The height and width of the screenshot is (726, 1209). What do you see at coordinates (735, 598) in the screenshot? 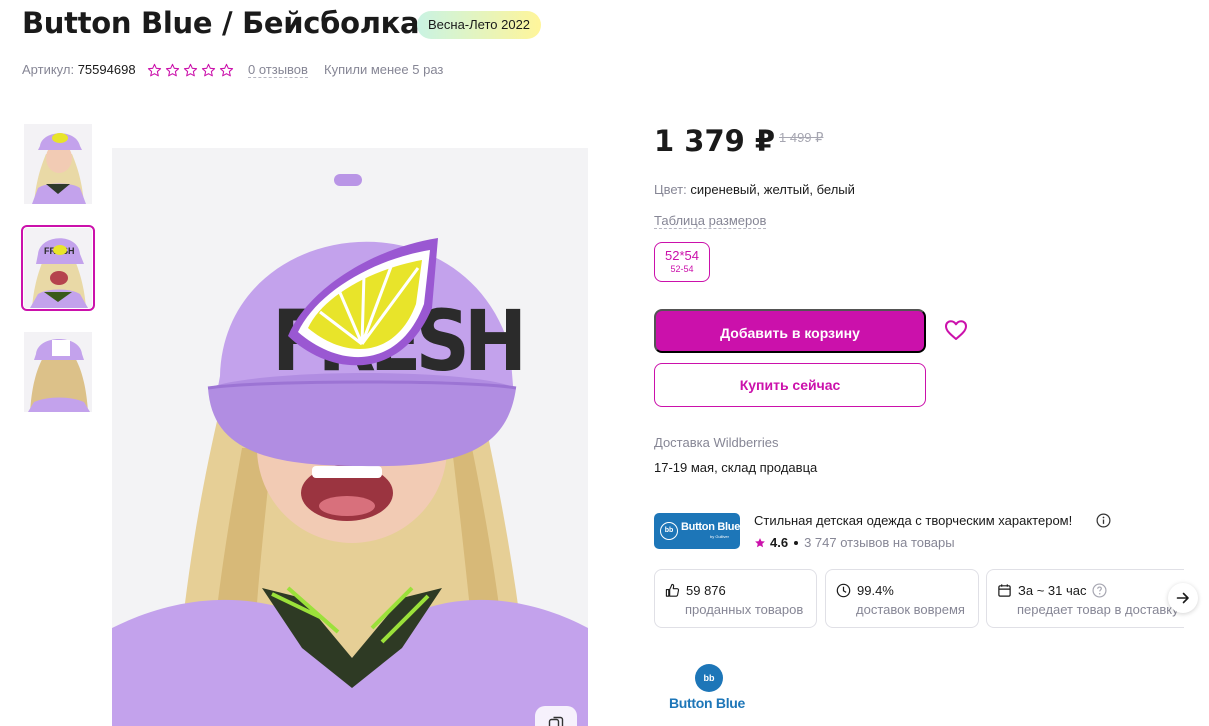
I see `stat-sold: 59 876 проданных товаров` at bounding box center [735, 598].